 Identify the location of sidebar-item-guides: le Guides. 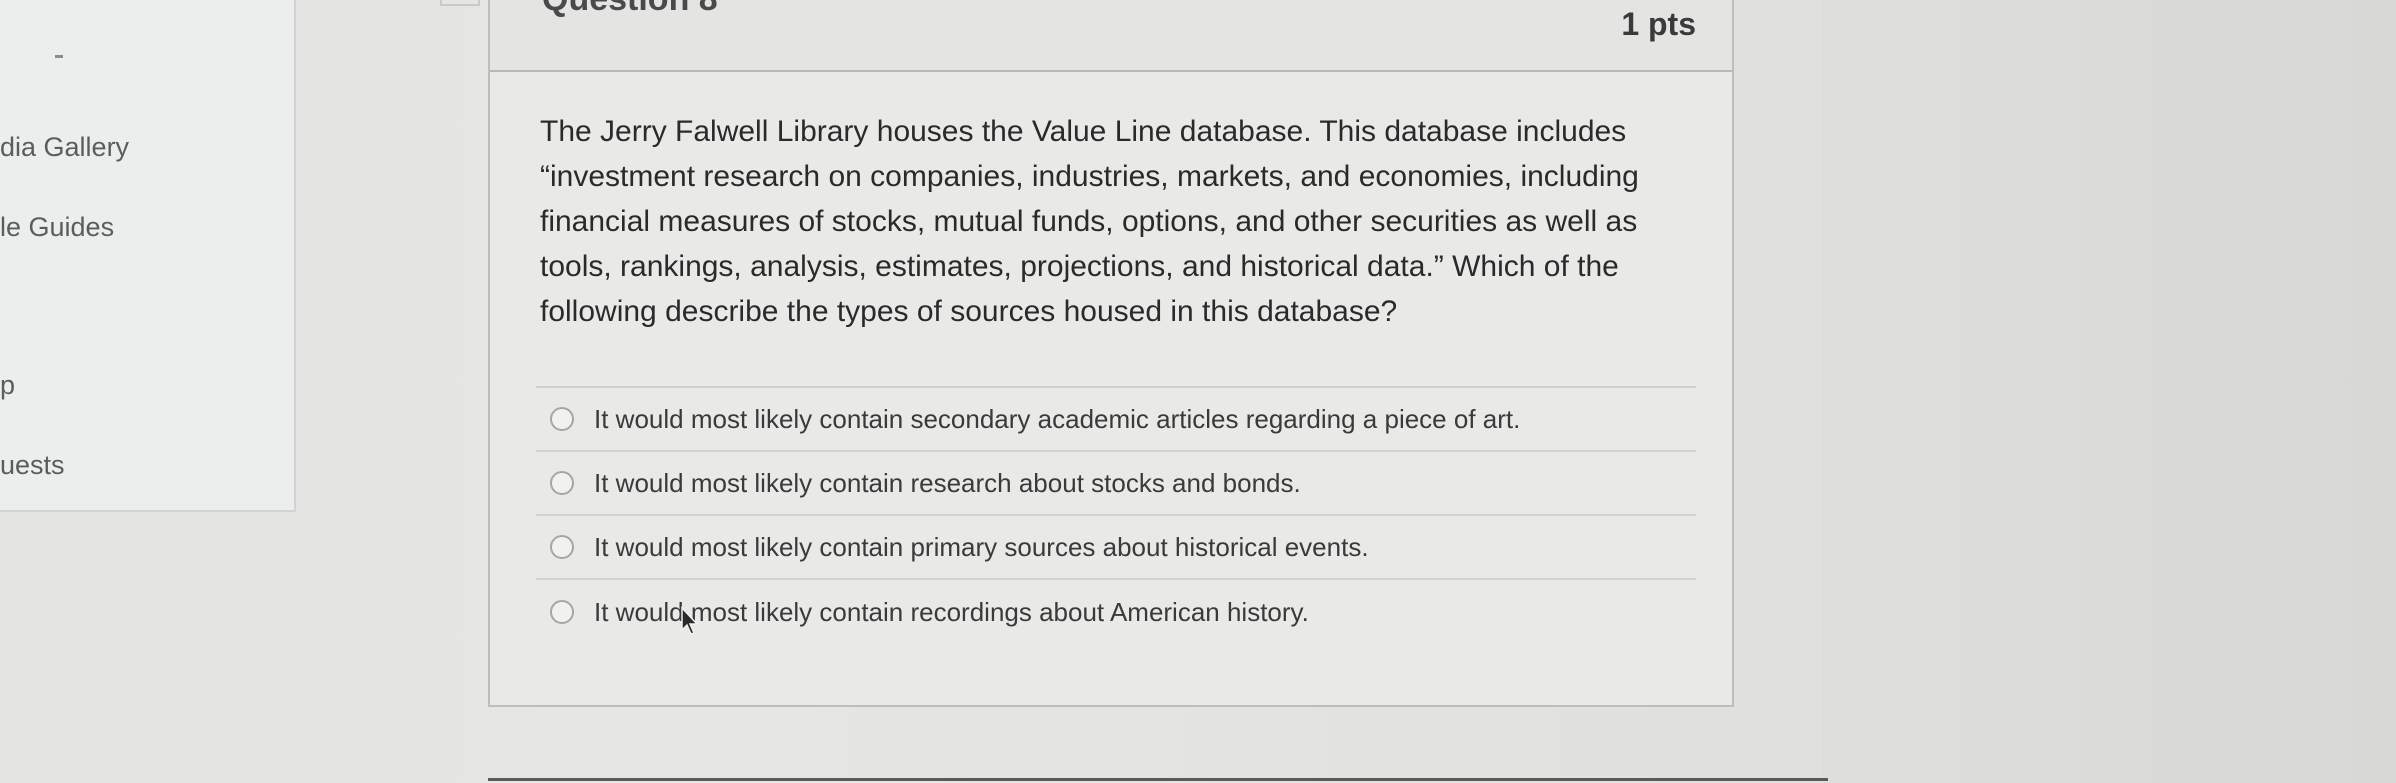
(57, 227).